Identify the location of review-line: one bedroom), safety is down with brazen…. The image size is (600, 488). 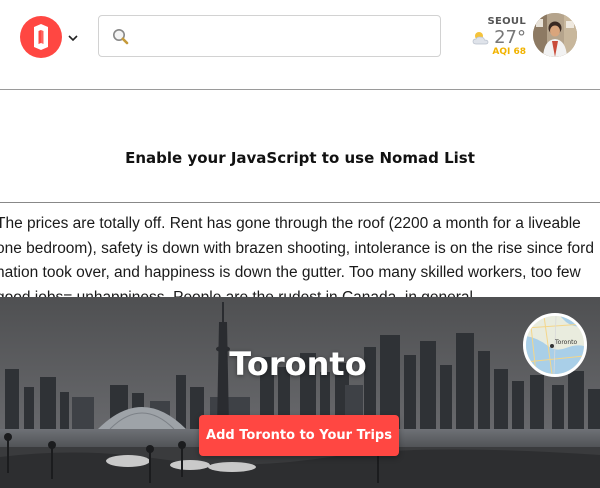
(297, 248).